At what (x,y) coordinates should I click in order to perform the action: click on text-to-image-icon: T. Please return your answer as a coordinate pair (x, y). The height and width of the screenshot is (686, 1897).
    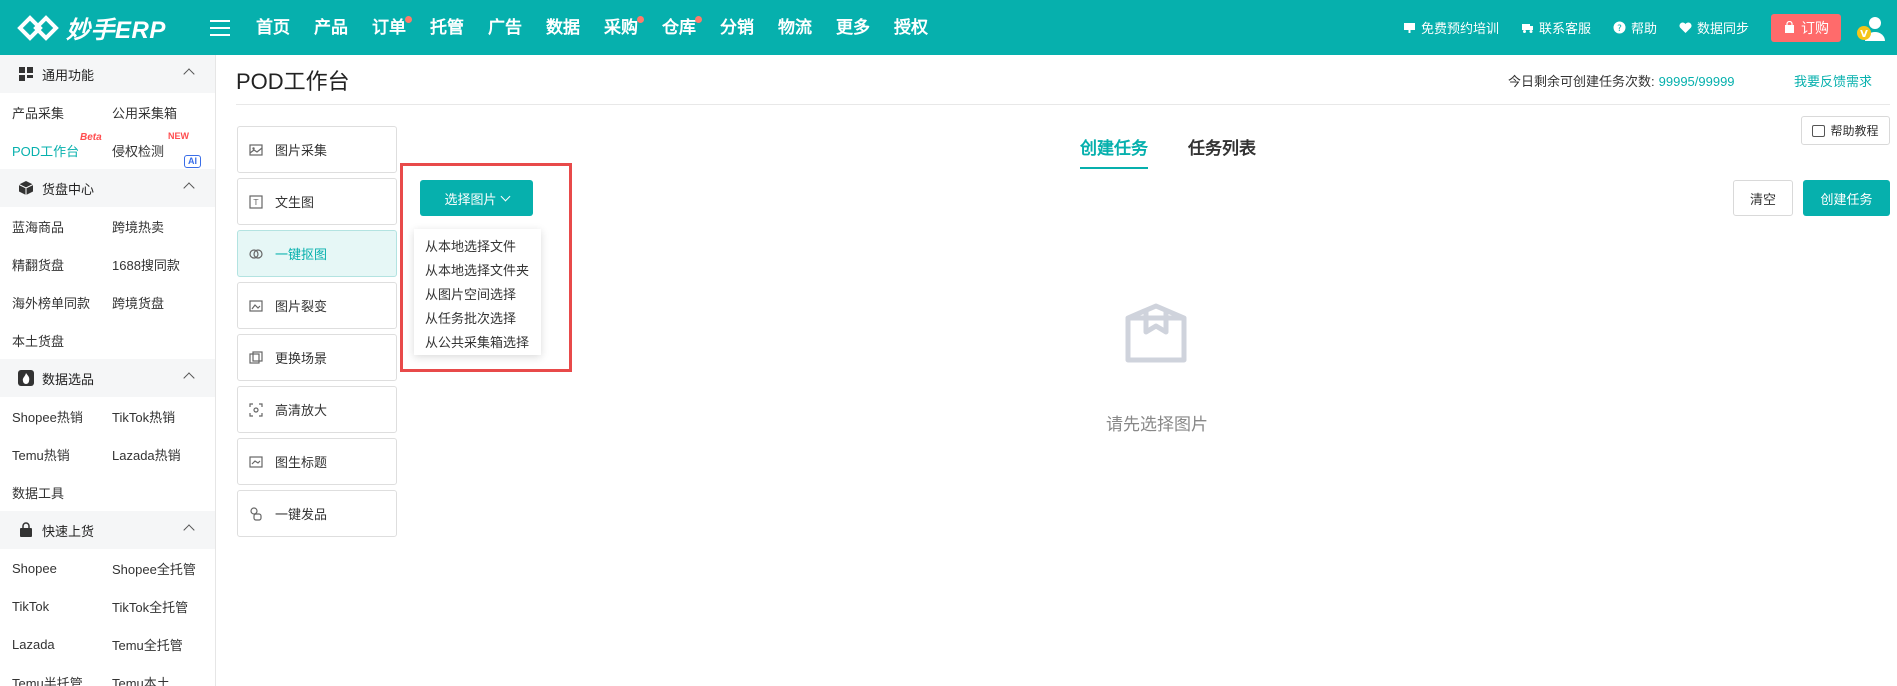
    Looking at the image, I should click on (256, 201).